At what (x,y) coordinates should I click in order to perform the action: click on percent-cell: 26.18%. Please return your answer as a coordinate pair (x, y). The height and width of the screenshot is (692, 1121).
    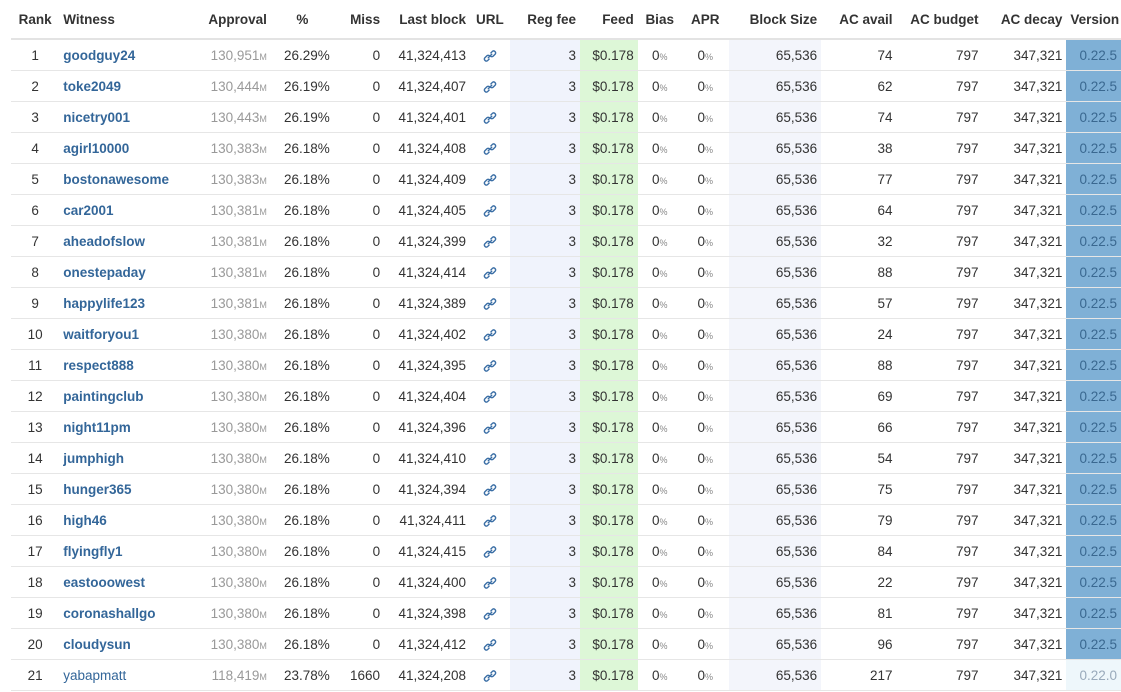
    Looking at the image, I should click on (302, 272).